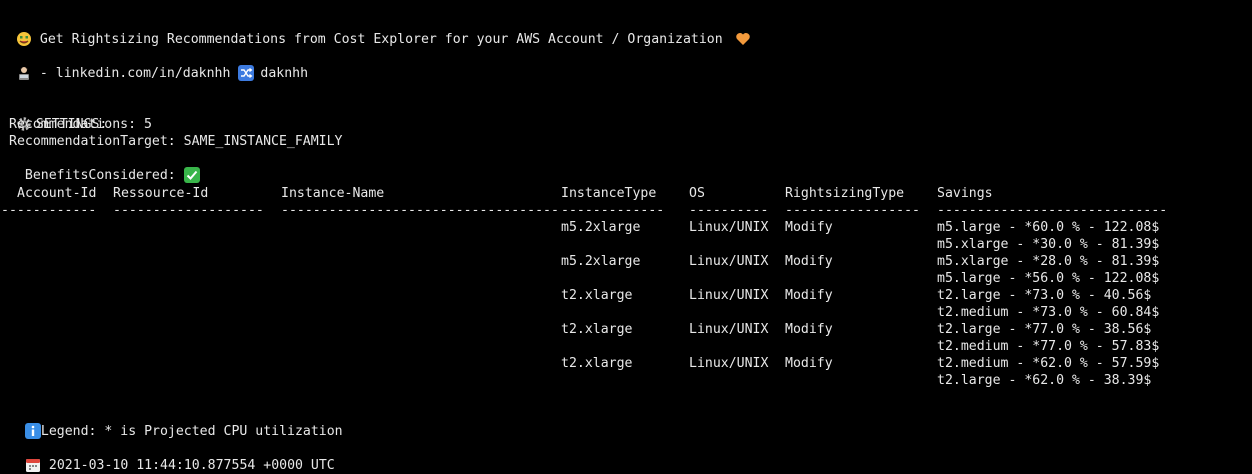 Image resolution: width=1252 pixels, height=474 pixels. Describe the element at coordinates (33, 464) in the screenshot. I see `calendar-icon` at that location.